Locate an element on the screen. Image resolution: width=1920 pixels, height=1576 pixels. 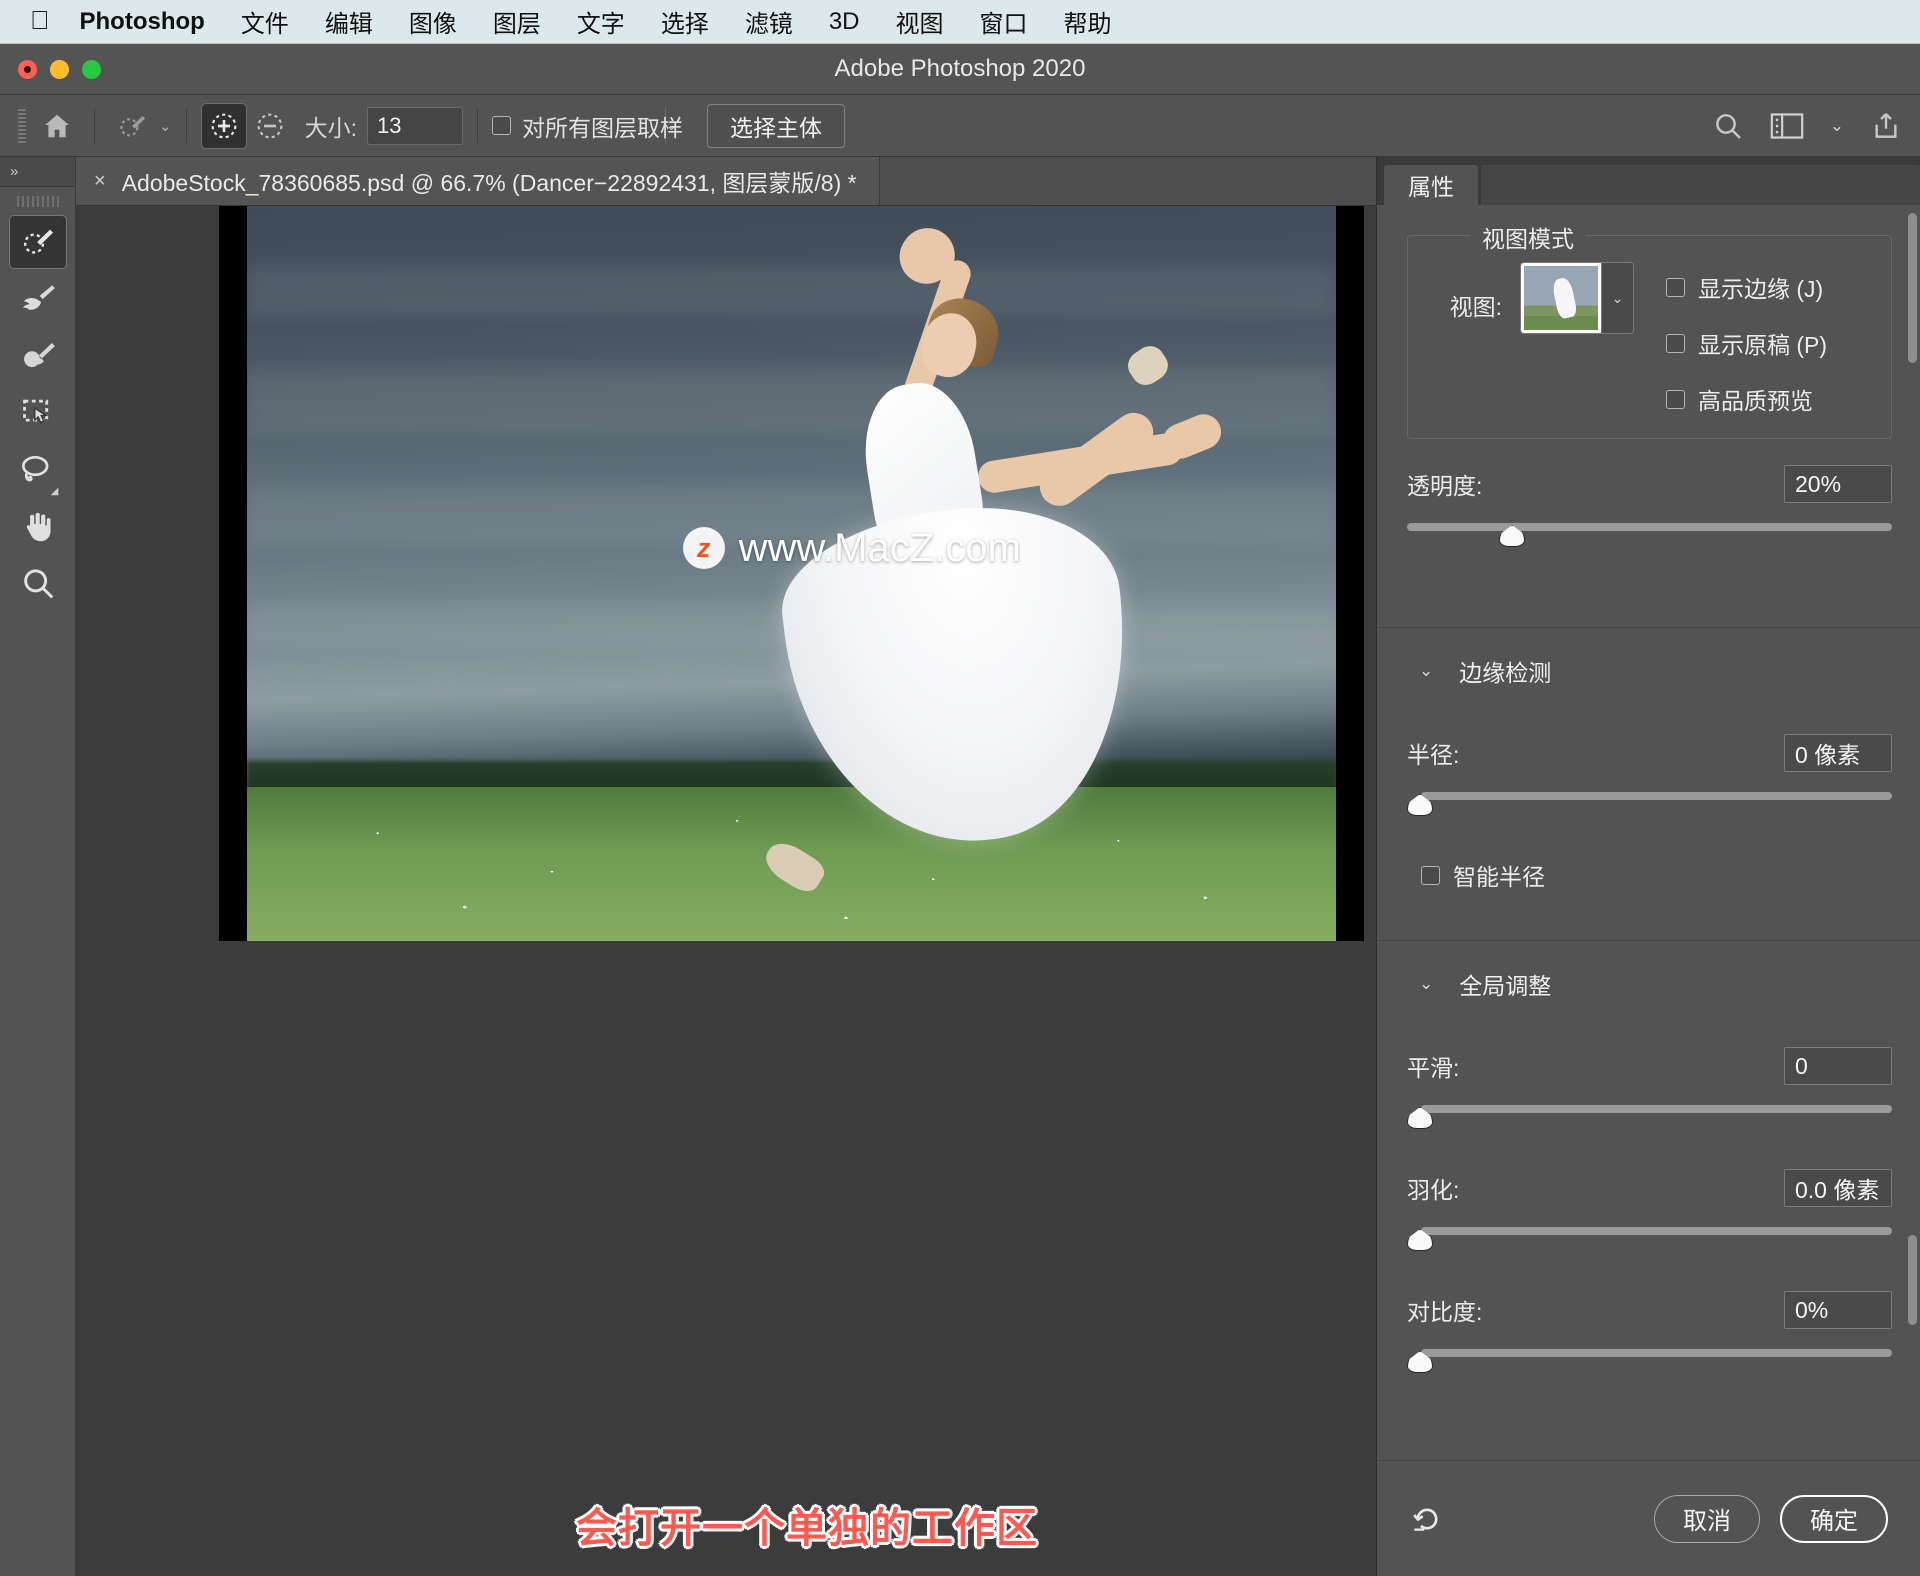
ok-button: 确定 is located at coordinates (1834, 1518).